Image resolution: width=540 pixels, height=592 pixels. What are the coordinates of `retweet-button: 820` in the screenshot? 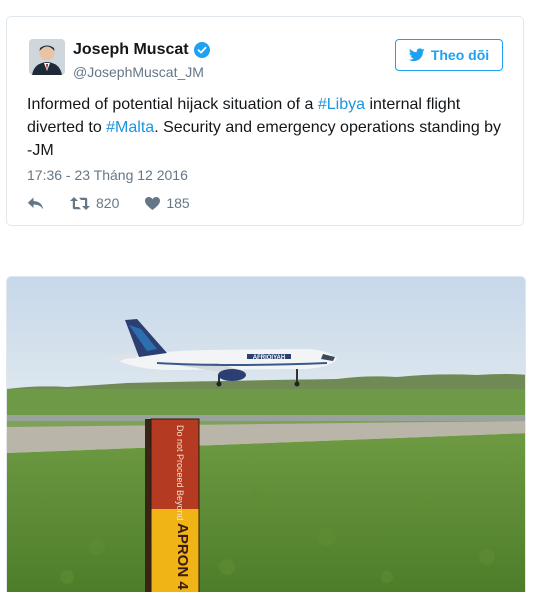 It's located at (94, 203).